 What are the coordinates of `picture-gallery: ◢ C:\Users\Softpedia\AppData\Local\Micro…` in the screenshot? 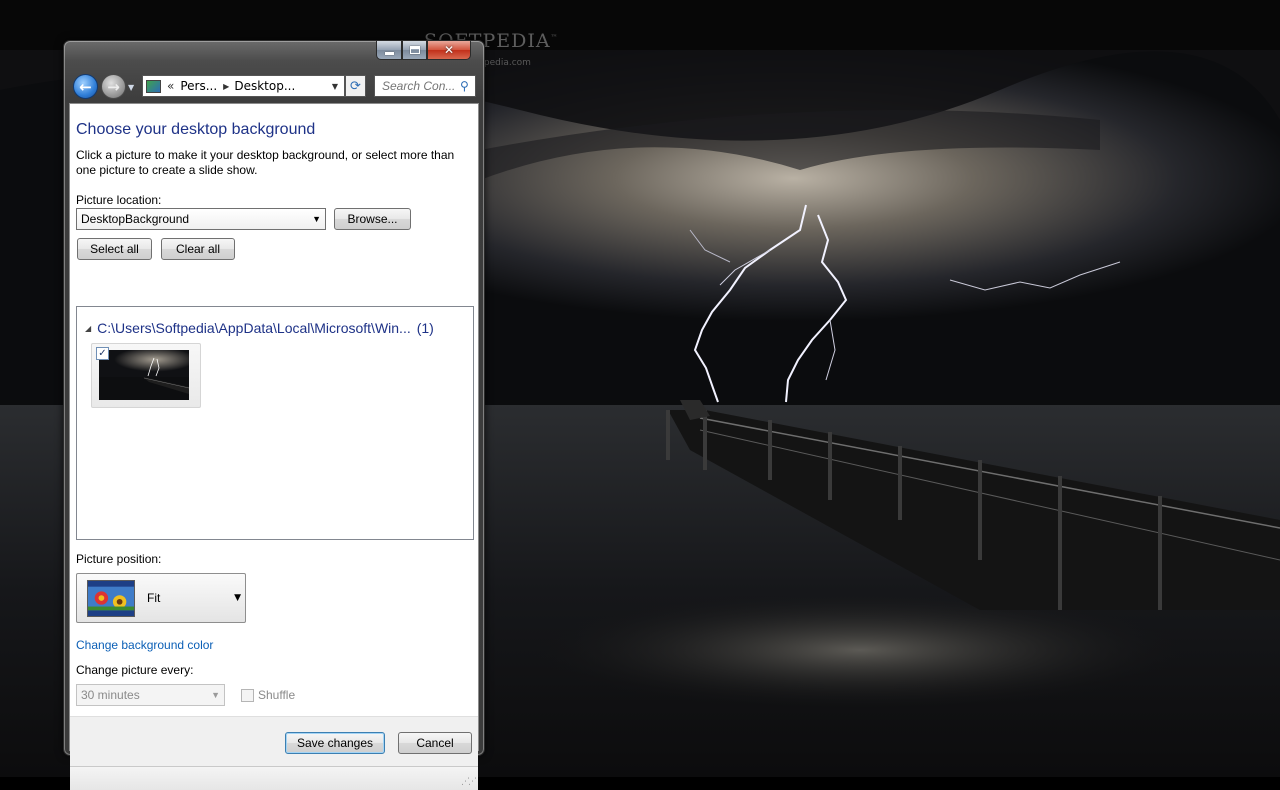 It's located at (275, 423).